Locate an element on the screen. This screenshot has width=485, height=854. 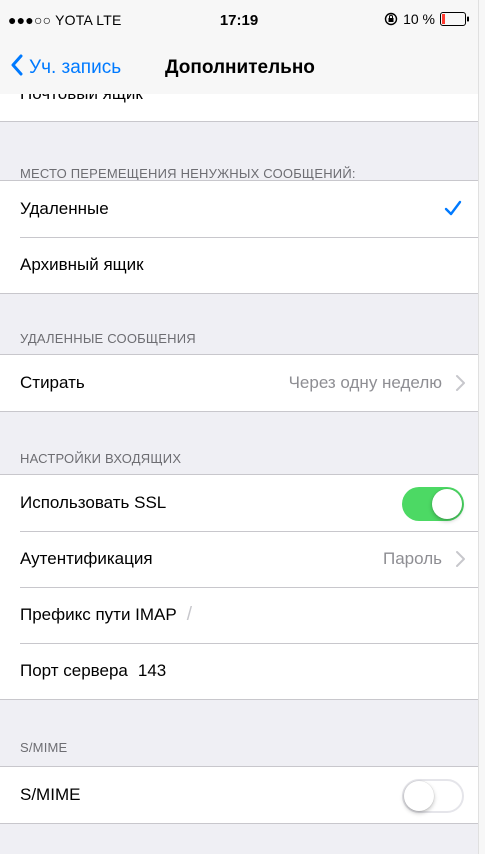
imap-prefix-input: / is located at coordinates (189, 615).